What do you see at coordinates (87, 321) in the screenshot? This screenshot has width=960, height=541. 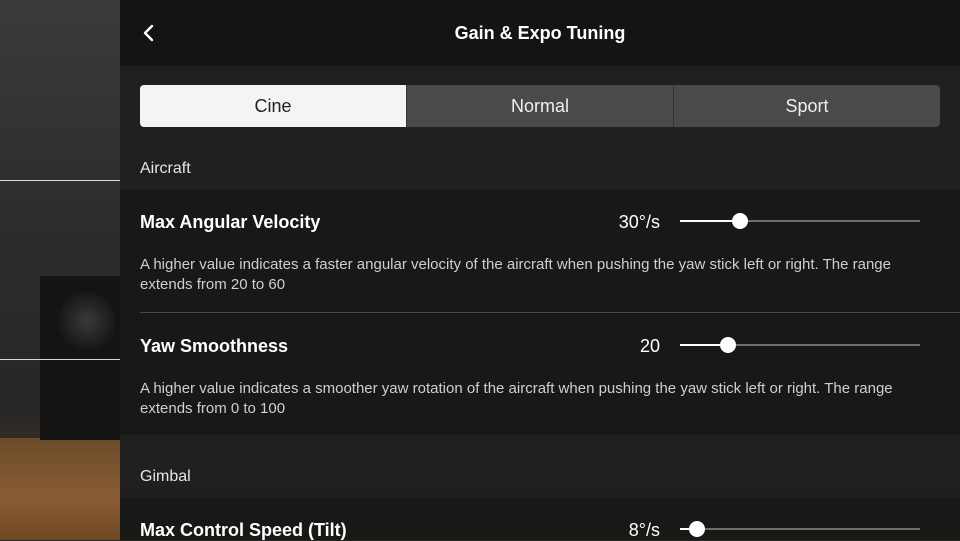 I see `background-speaker-cone` at bounding box center [87, 321].